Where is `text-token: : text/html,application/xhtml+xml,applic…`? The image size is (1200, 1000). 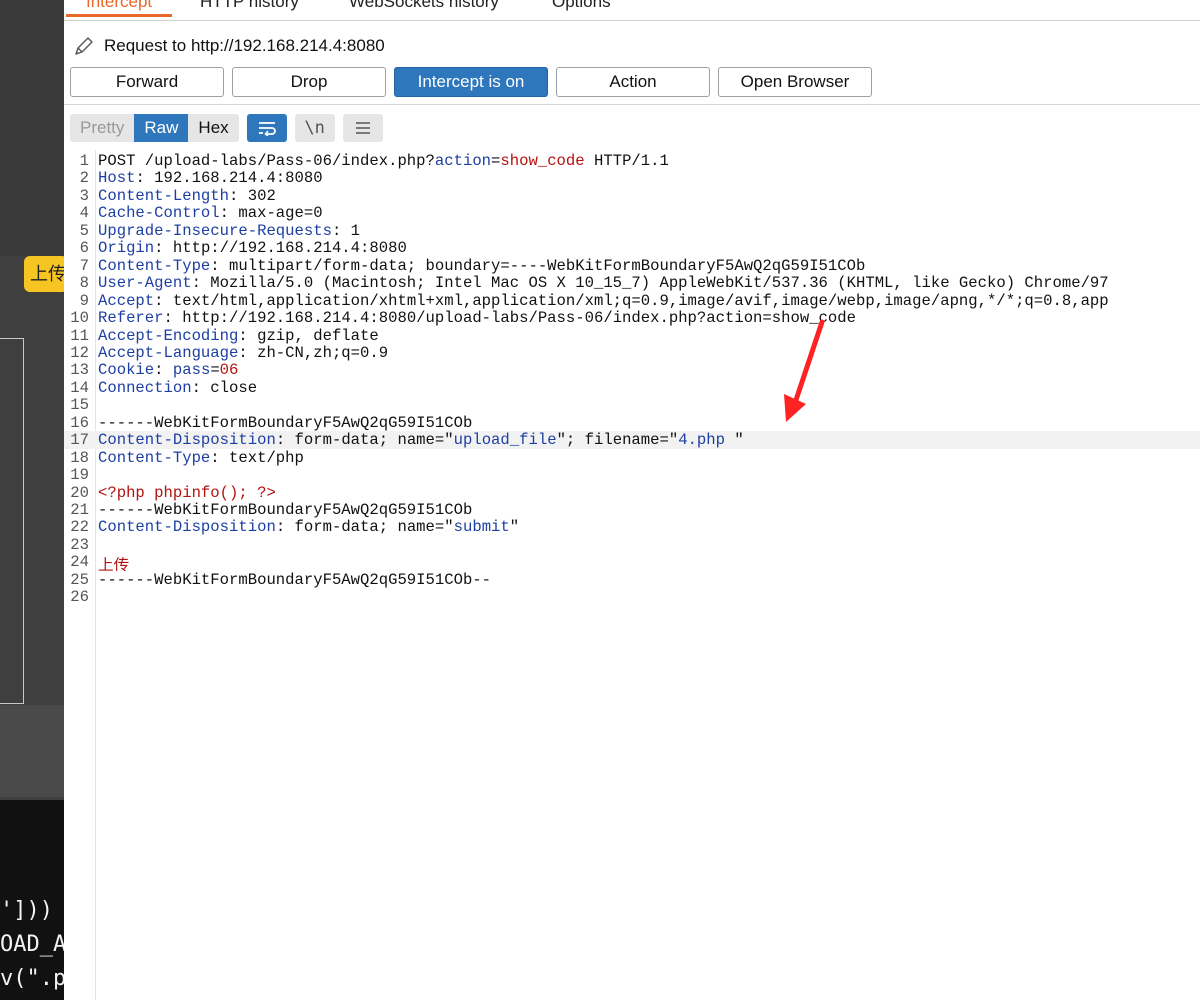 text-token: : text/html,application/xhtml+xml,applic… is located at coordinates (631, 300).